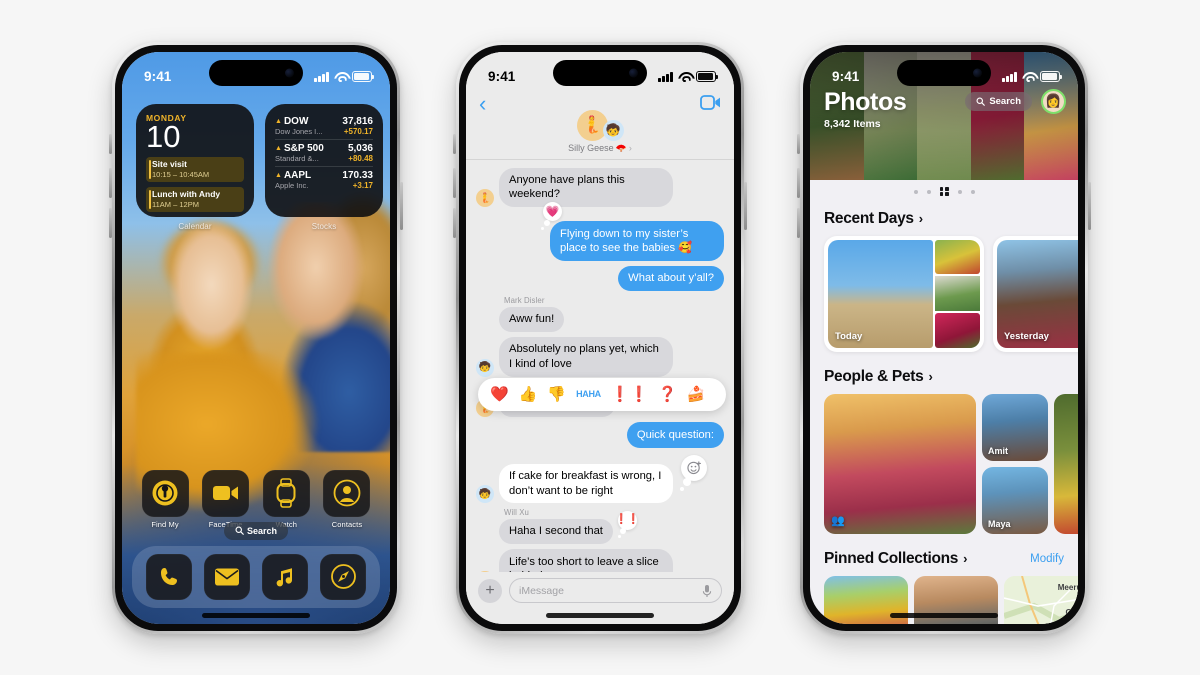  Describe the element at coordinates (499, 394) in the screenshot. I see `tapback-option-heart: ❤️` at that location.